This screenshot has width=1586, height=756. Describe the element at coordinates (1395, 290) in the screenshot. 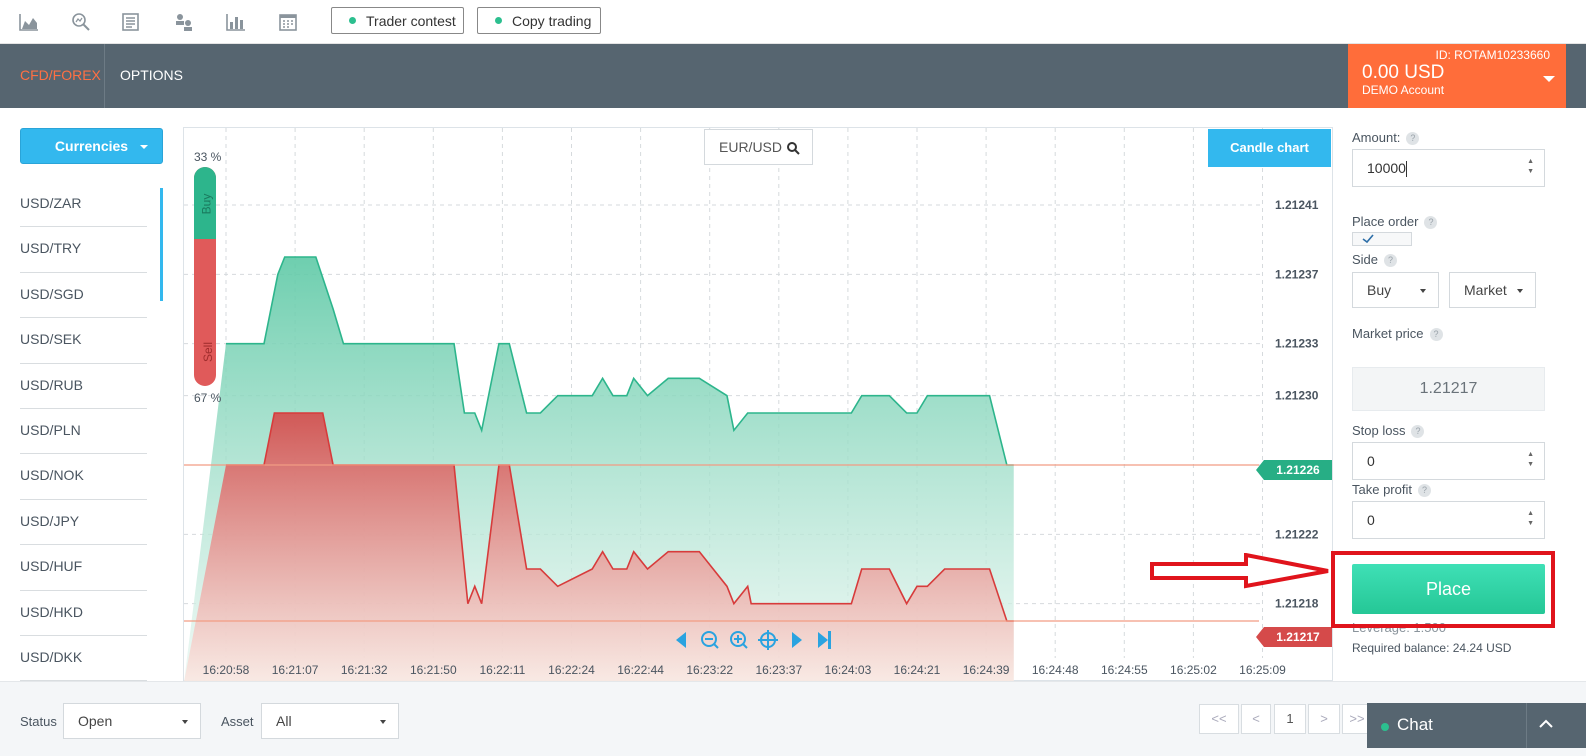

I see `side-select: Buy` at that location.